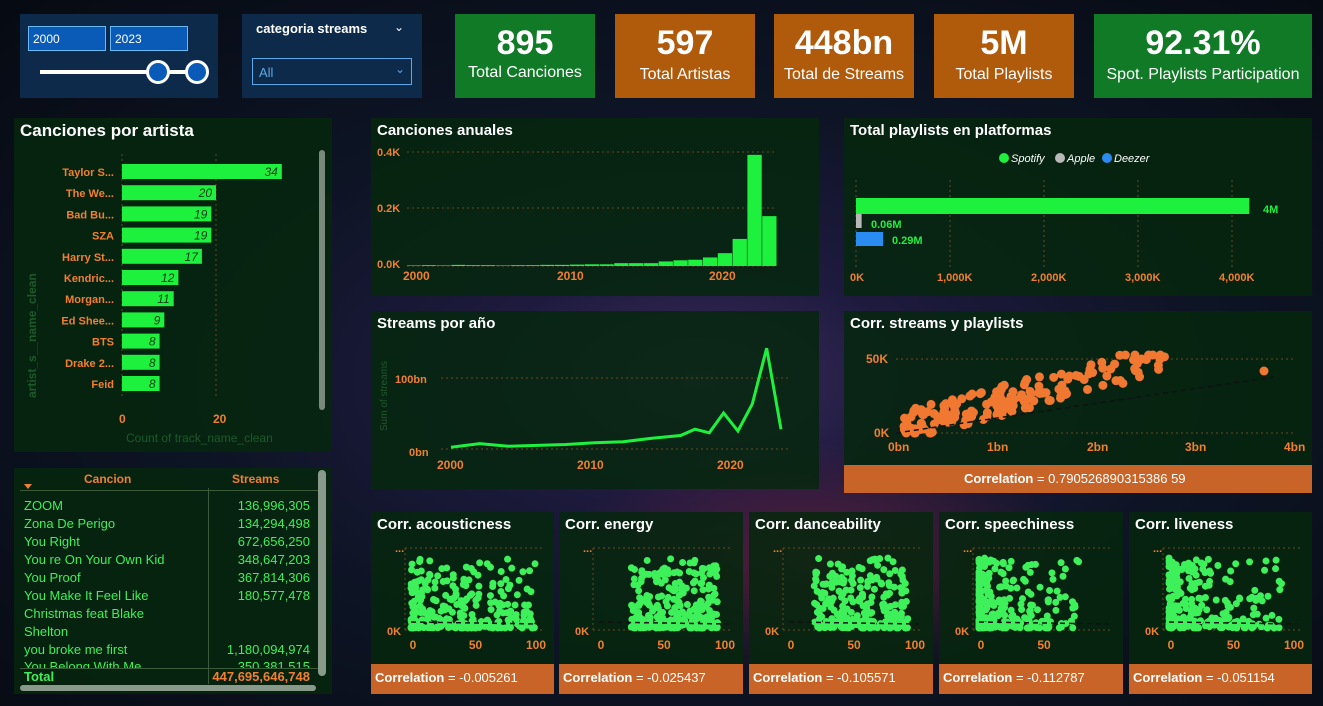 This screenshot has height=706, width=1323. I want to click on kpi-value: 895, so click(525, 43).